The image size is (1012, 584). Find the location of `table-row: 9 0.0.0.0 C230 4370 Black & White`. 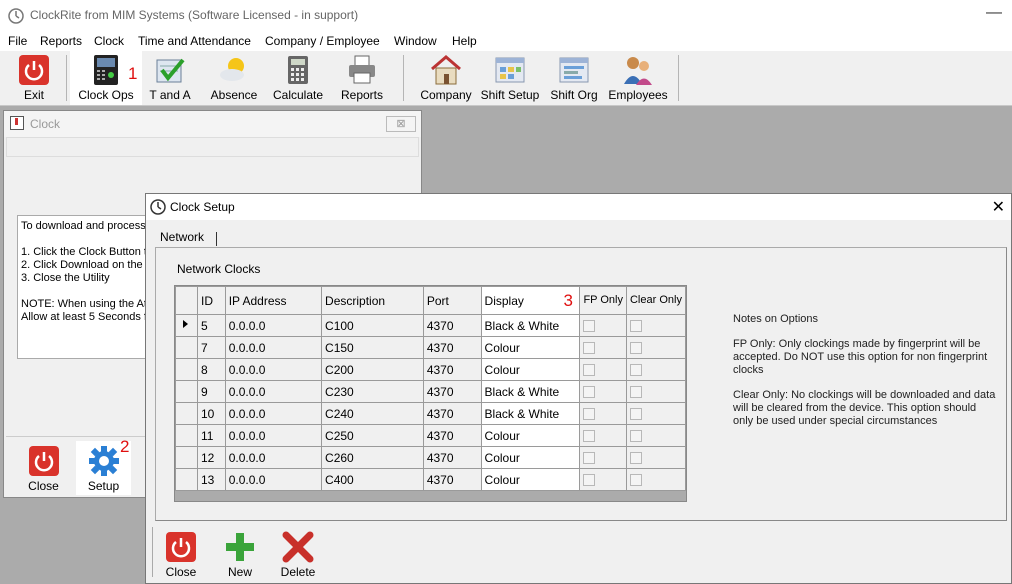

table-row: 9 0.0.0.0 C230 4370 Black & White is located at coordinates (431, 391).